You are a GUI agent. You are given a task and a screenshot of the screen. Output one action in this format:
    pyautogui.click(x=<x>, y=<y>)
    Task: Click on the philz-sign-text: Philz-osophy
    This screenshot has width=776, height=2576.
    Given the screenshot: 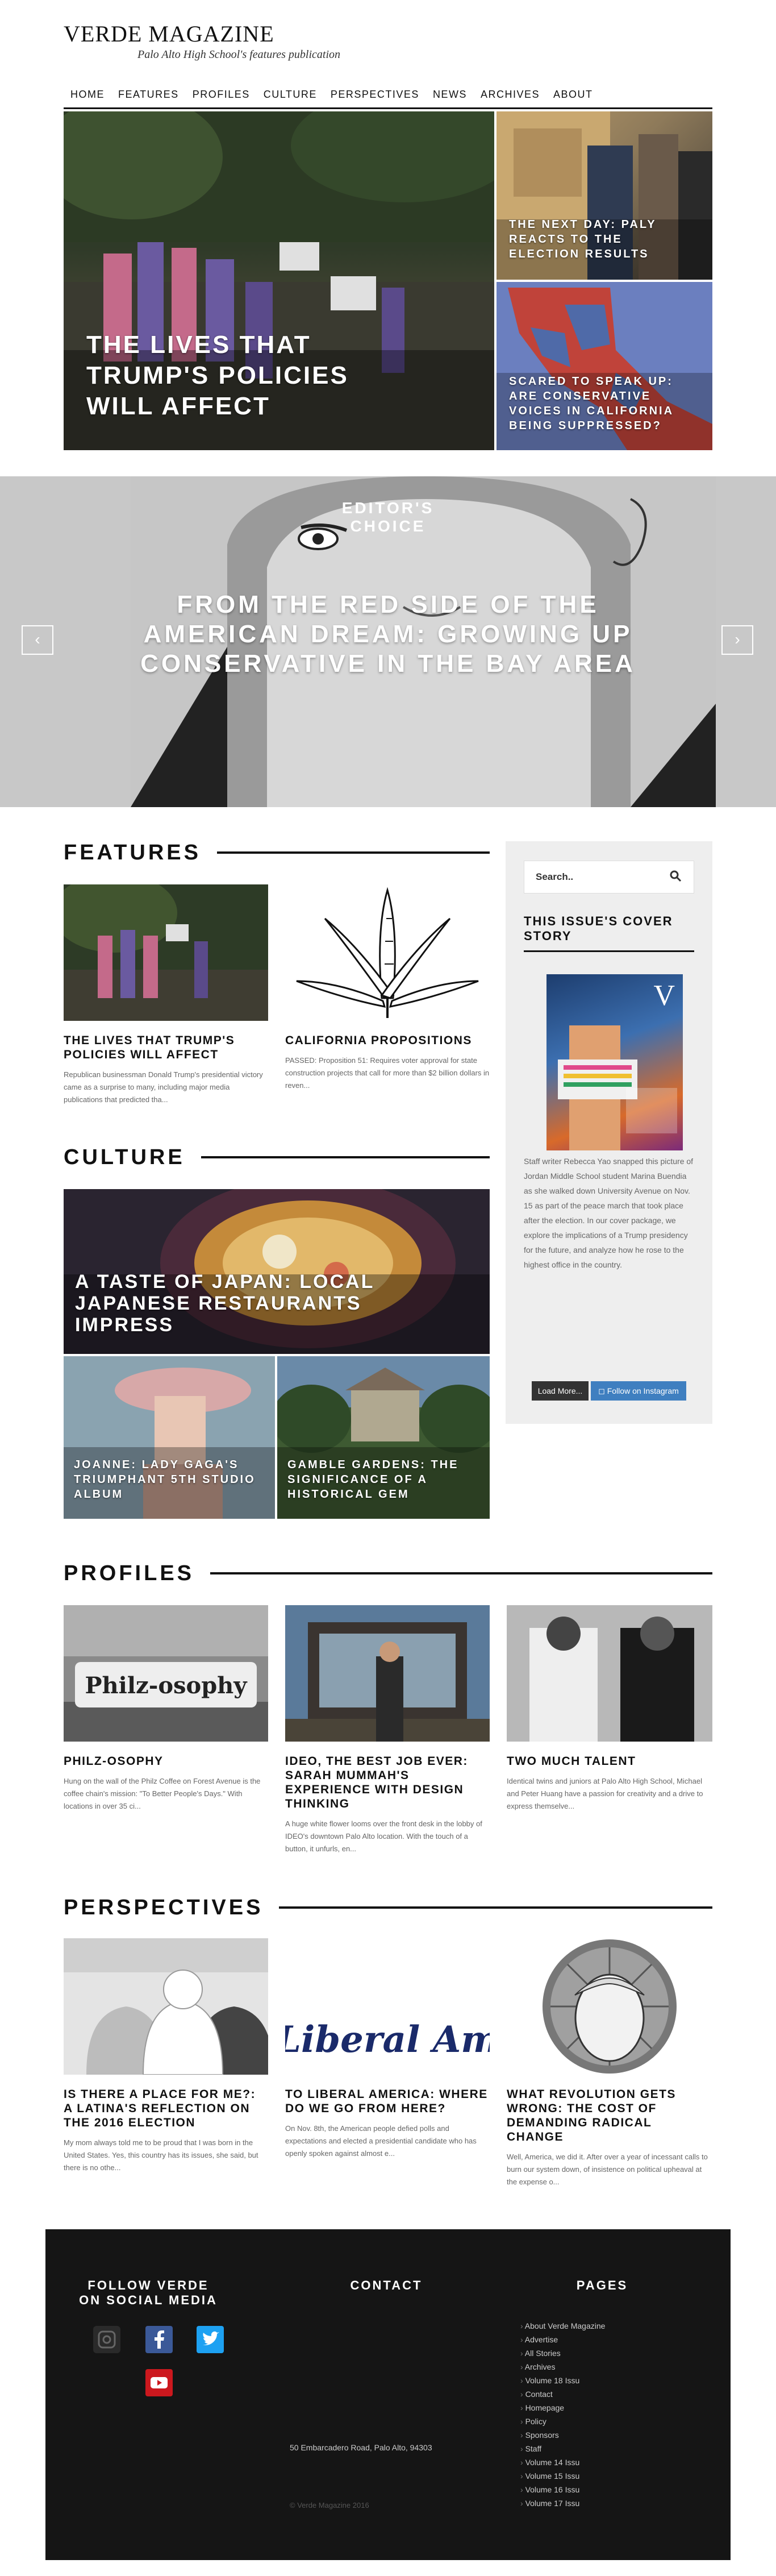 What is the action you would take?
    pyautogui.click(x=167, y=1685)
    